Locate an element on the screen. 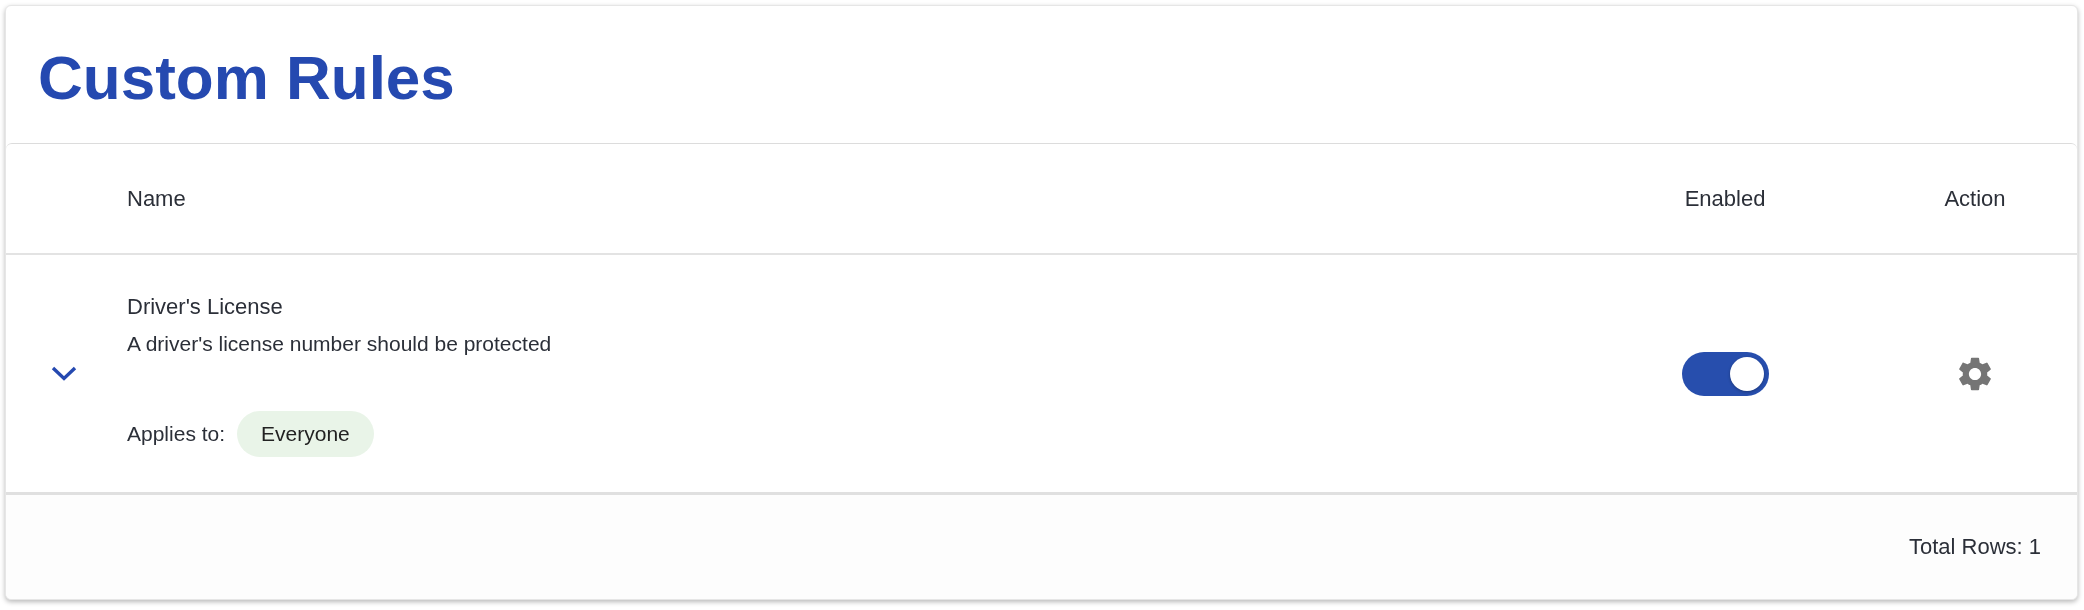 This screenshot has height=610, width=2084. rule-name: Driver's License is located at coordinates (205, 307).